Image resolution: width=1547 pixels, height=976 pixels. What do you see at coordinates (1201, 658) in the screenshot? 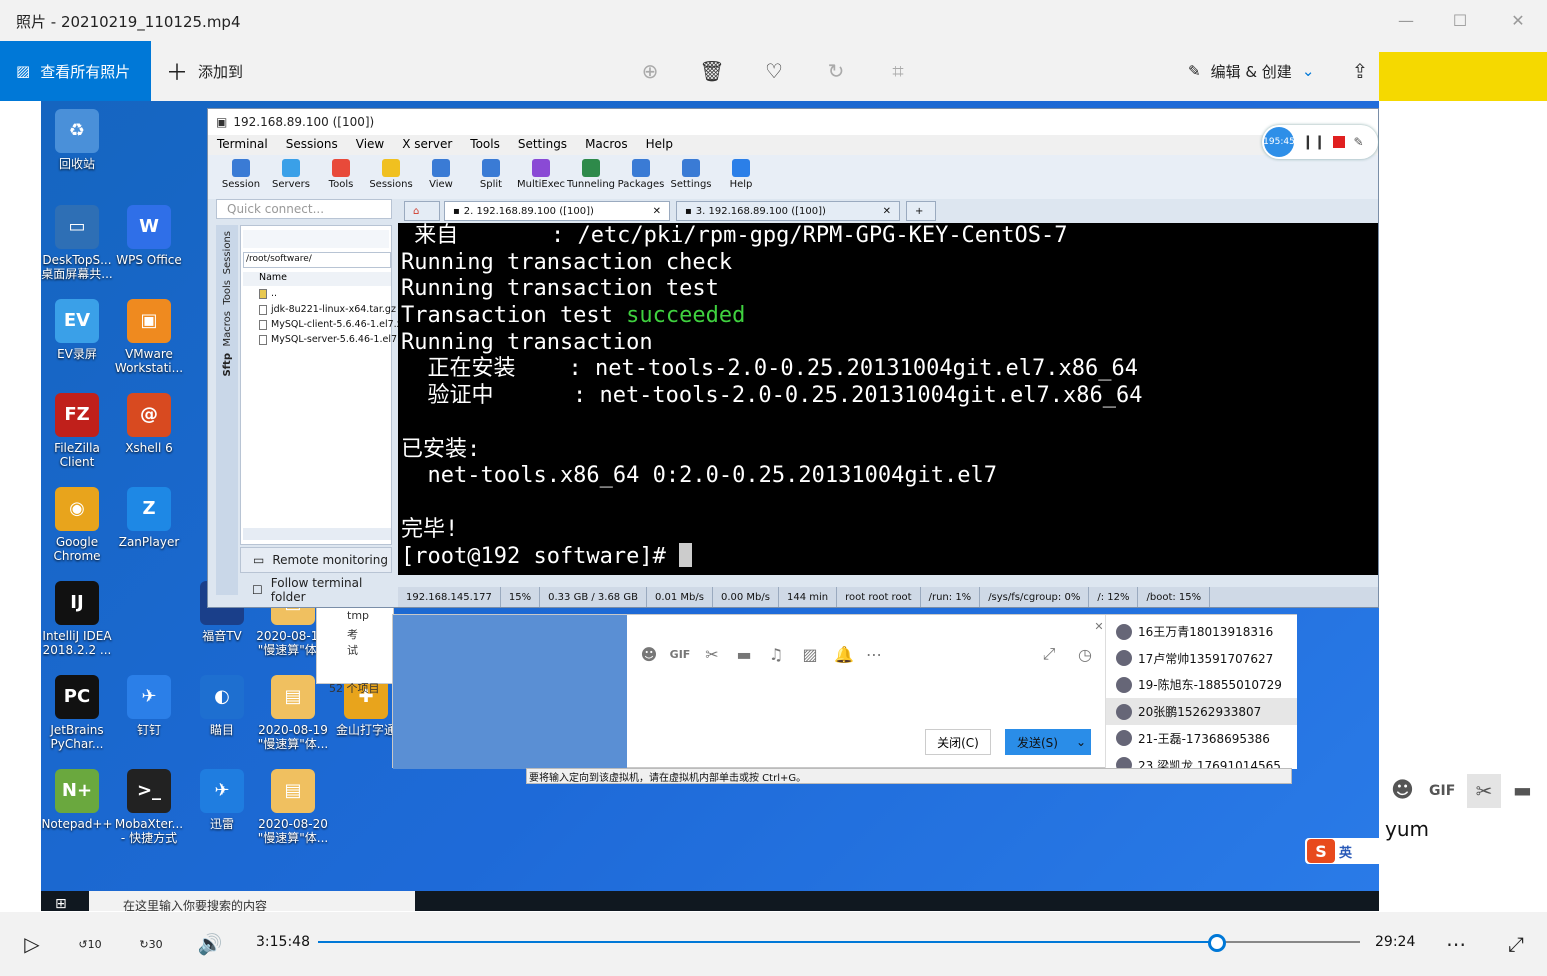
I see `contact-item: 17卢常帅13591707627` at bounding box center [1201, 658].